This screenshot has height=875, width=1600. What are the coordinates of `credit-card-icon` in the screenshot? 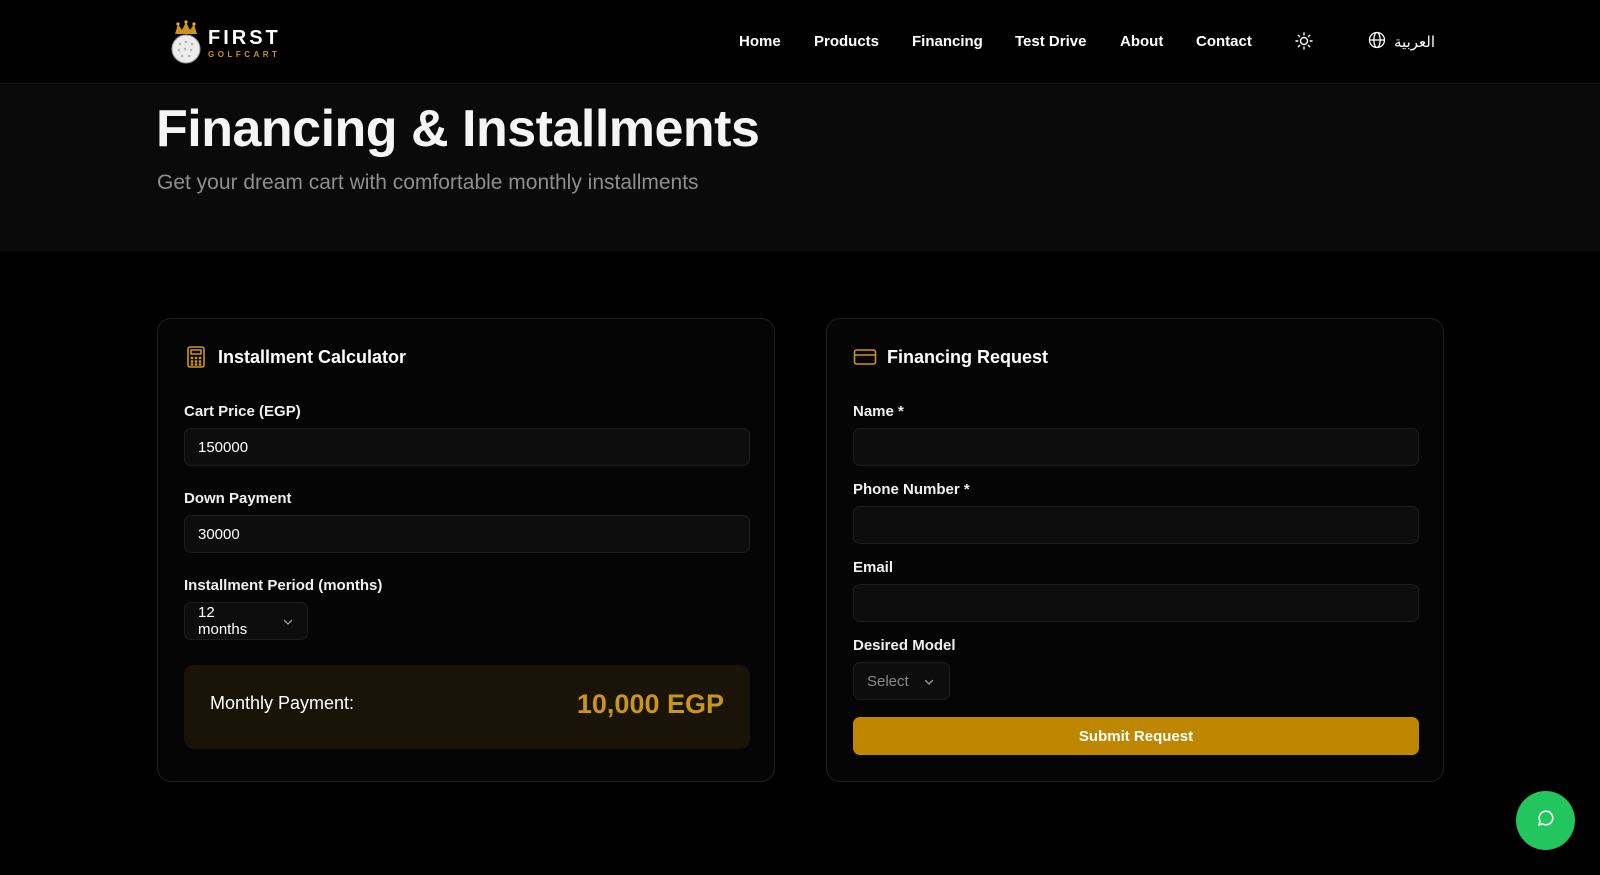 It's located at (865, 357).